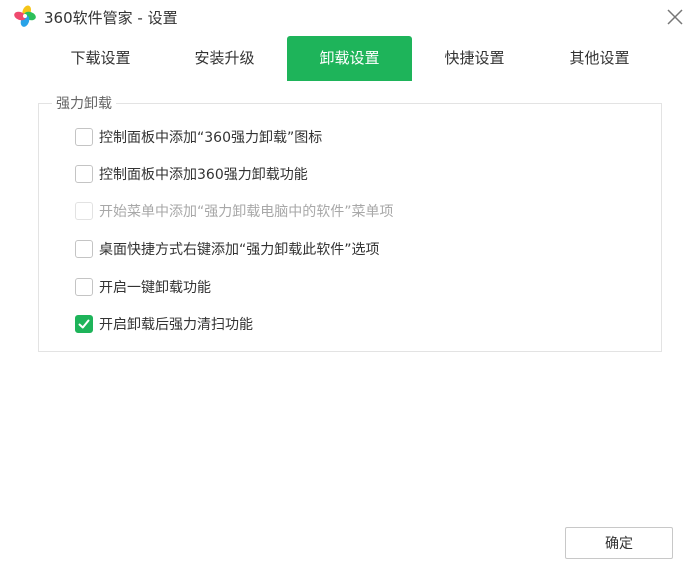  I want to click on tab-download-settings: 下载设置, so click(100, 58).